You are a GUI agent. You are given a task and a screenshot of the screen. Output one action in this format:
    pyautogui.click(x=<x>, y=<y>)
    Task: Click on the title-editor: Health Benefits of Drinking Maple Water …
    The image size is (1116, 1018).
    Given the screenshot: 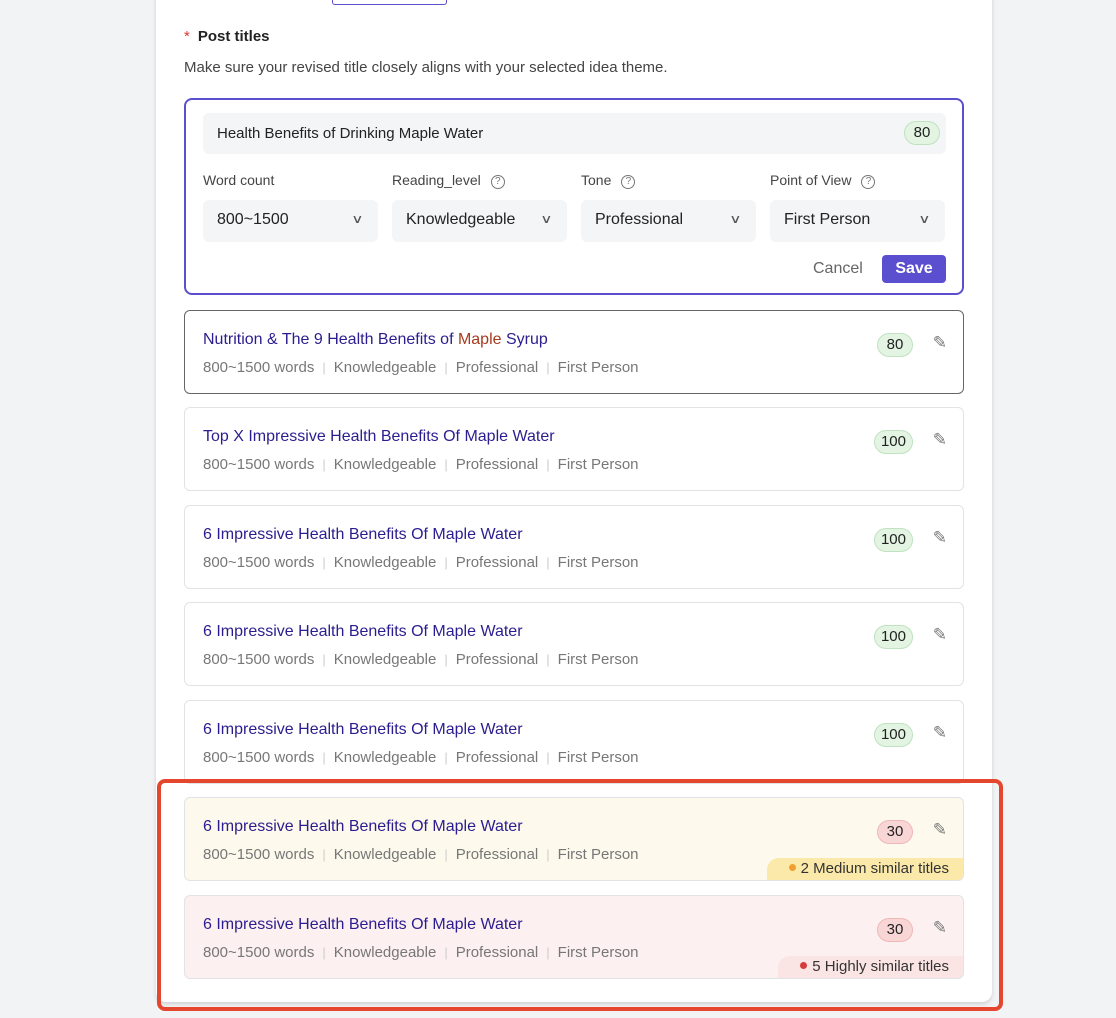 What is the action you would take?
    pyautogui.click(x=574, y=196)
    